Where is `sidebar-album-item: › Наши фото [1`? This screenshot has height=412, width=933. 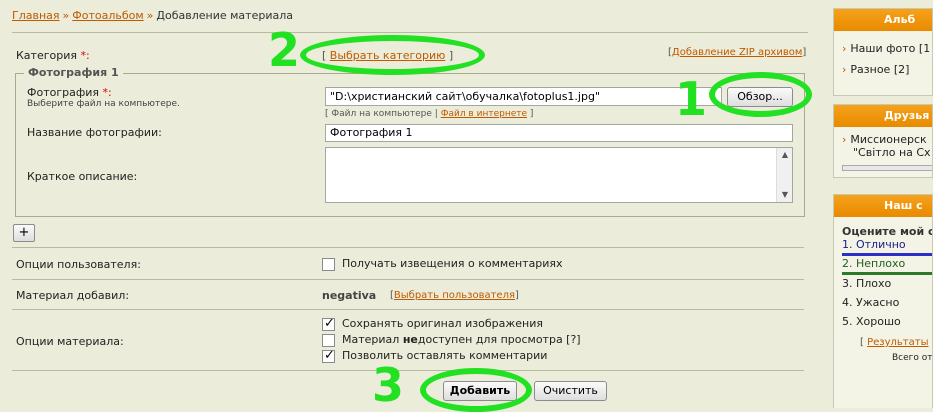 sidebar-album-item: › Наши фото [1 is located at coordinates (886, 48).